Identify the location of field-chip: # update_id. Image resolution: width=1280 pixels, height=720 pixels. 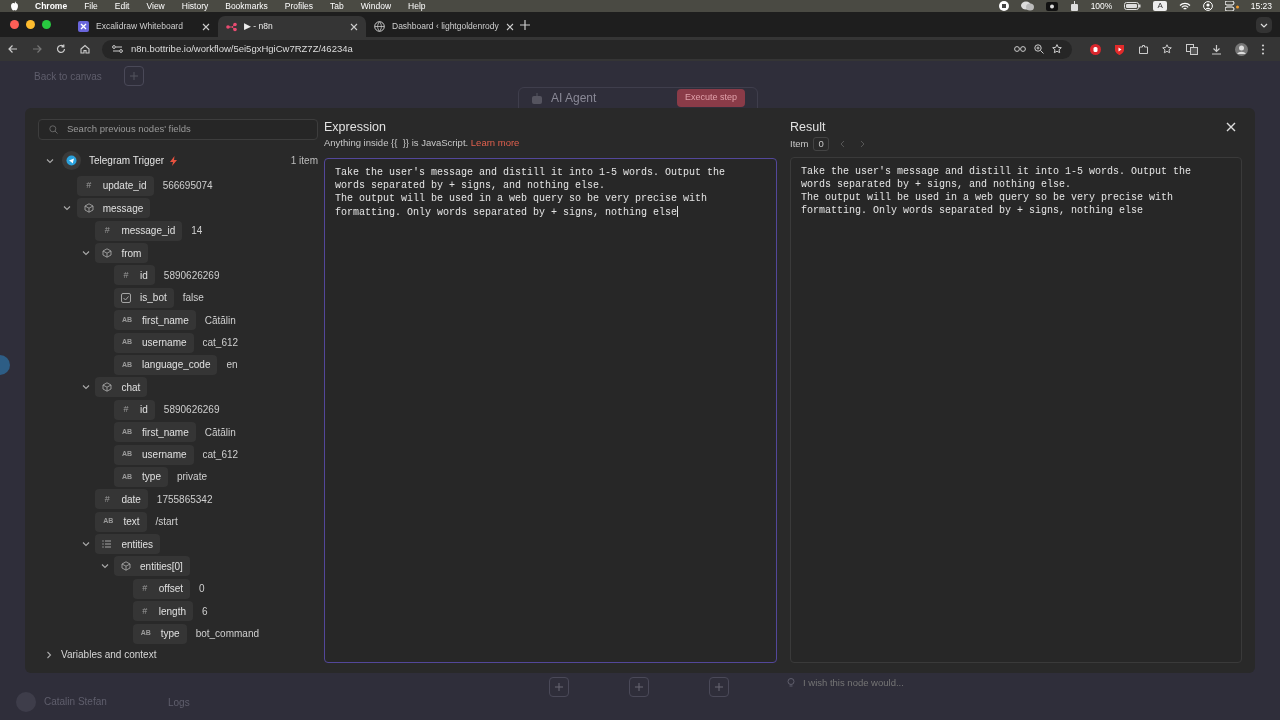
(115, 185).